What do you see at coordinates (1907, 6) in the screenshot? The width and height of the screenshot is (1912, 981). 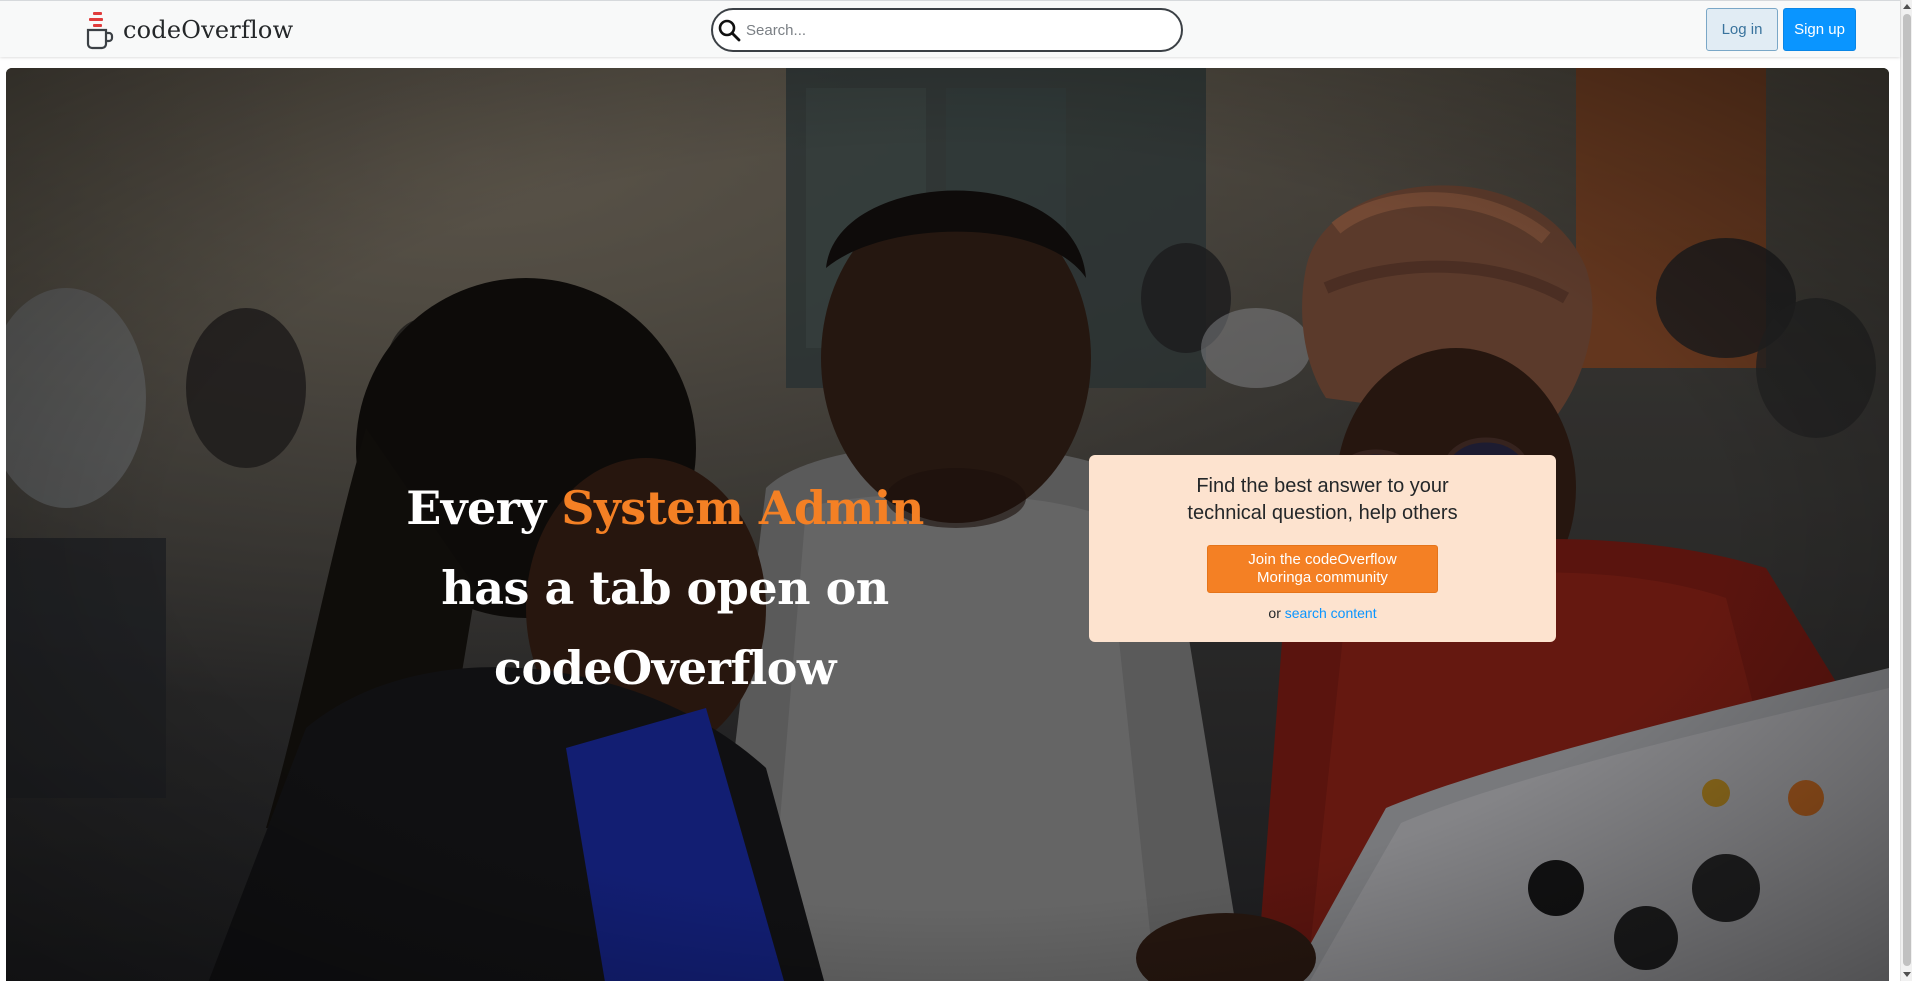 I see `scroll-up-arrow-icon` at bounding box center [1907, 6].